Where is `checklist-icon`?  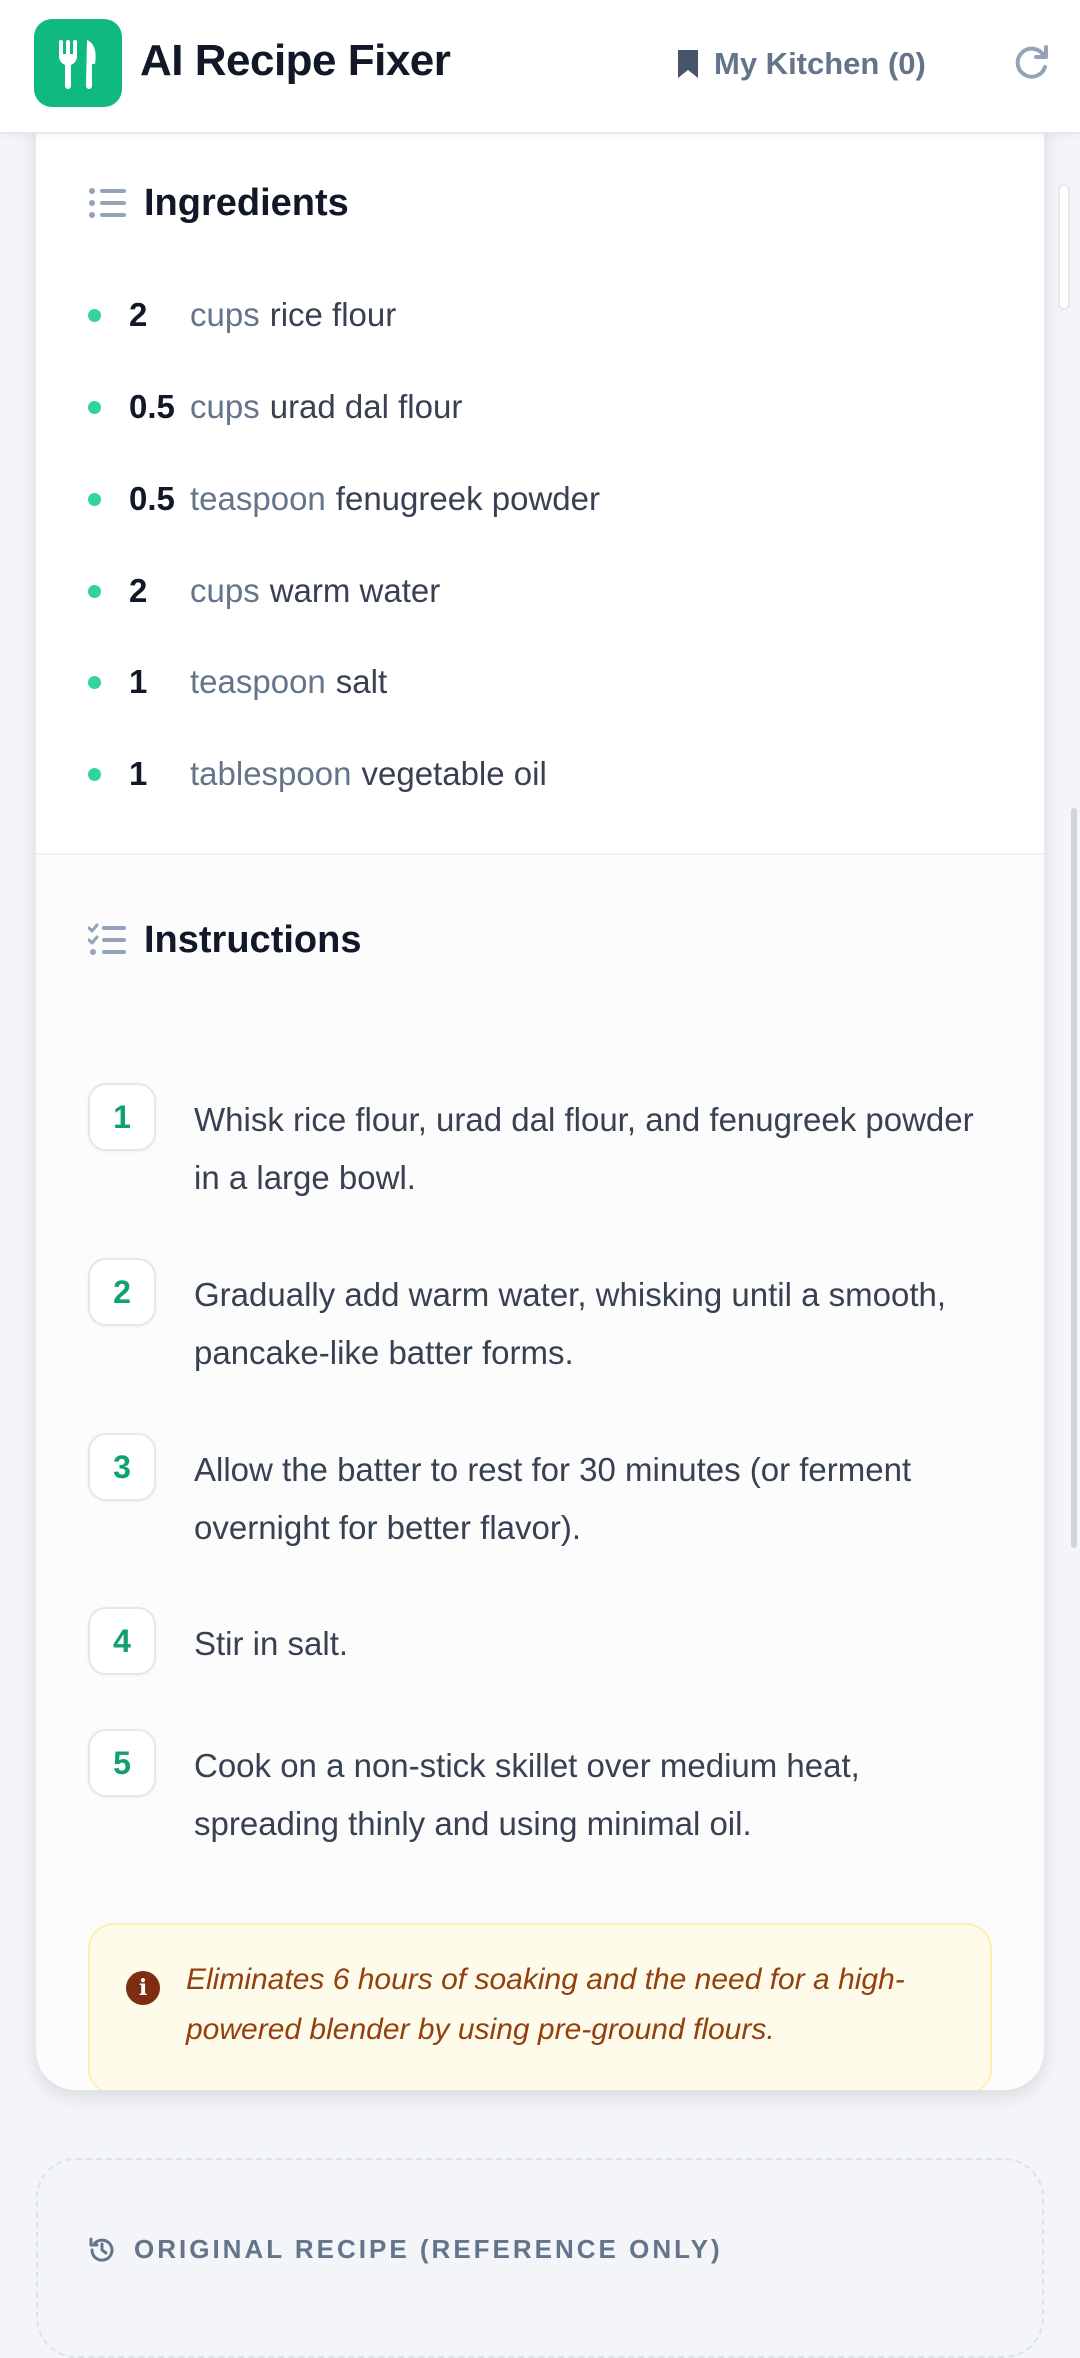 checklist-icon is located at coordinates (107, 939).